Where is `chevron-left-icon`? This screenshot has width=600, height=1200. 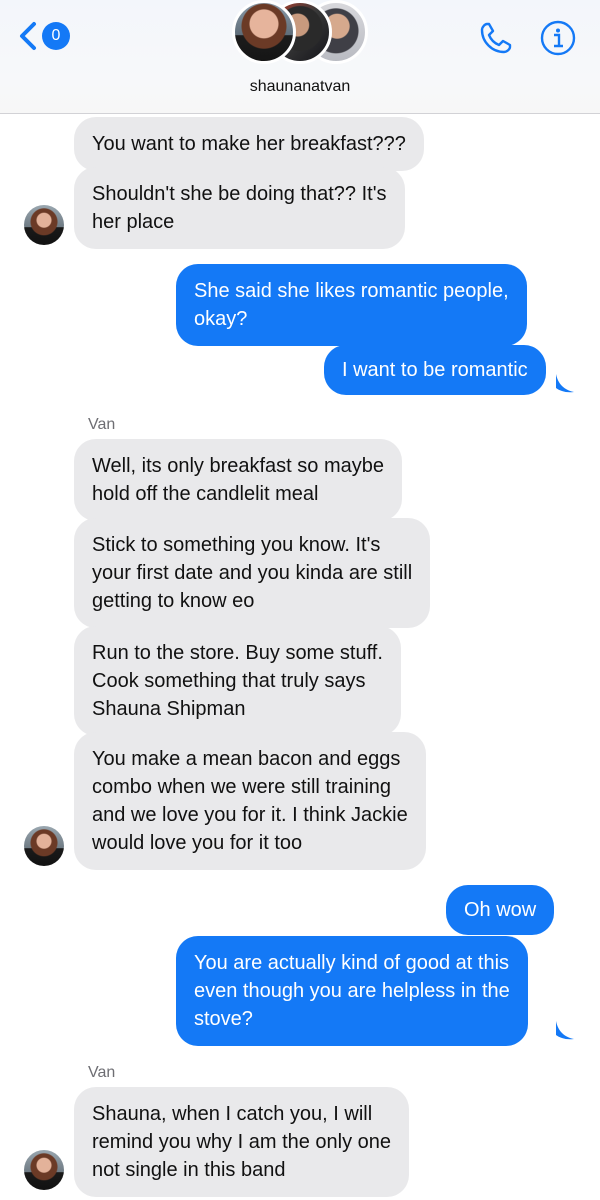 chevron-left-icon is located at coordinates (28, 36).